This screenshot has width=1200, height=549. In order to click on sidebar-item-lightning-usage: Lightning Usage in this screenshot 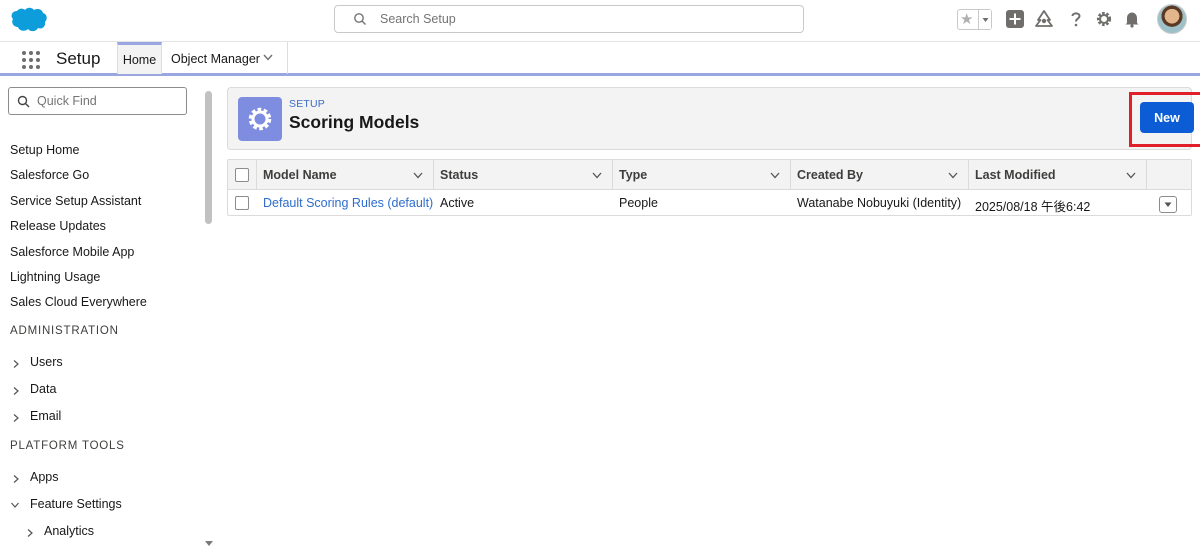, I will do `click(55, 277)`.